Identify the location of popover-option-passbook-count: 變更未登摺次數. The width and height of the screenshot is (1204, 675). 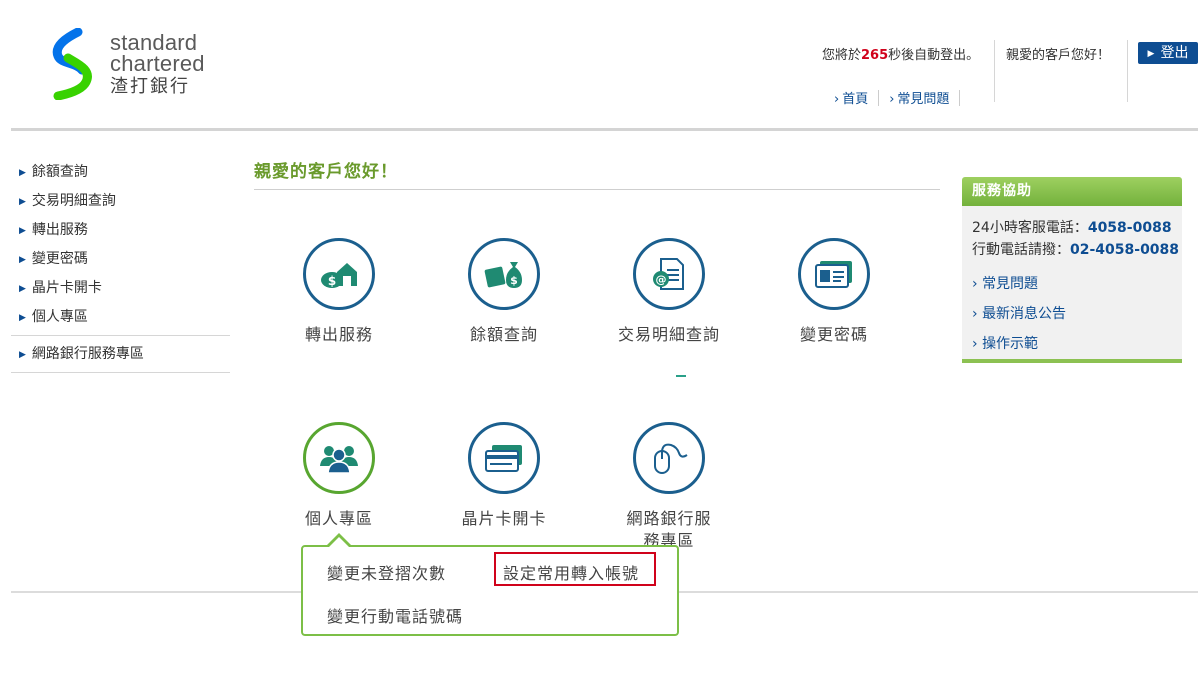
(386, 572).